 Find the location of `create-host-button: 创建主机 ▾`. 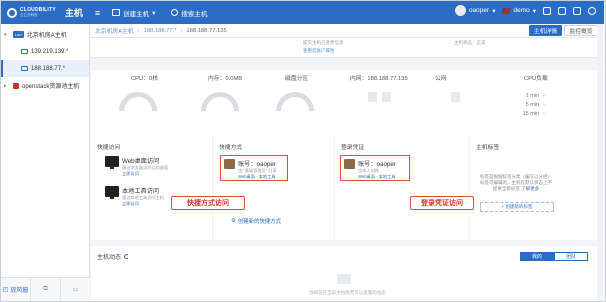

create-host-button: 创建主机 ▾ is located at coordinates (133, 13).